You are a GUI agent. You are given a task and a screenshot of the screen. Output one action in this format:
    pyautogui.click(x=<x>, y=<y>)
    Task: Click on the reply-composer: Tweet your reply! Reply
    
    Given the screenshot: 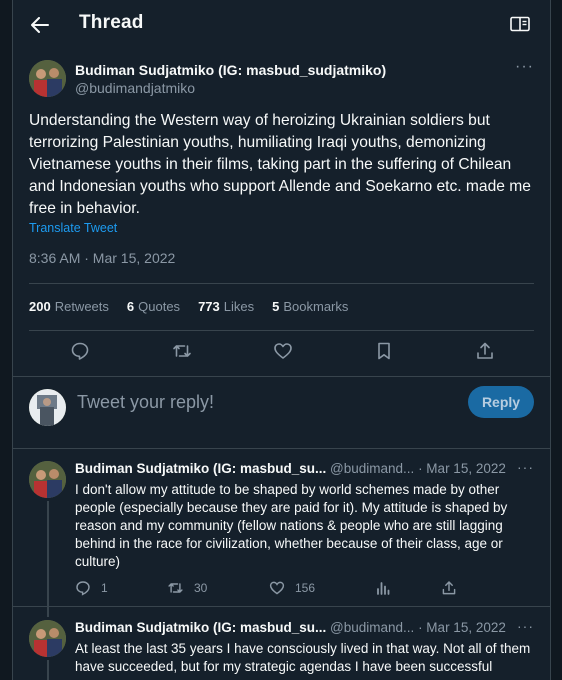 What is the action you would take?
    pyautogui.click(x=281, y=412)
    